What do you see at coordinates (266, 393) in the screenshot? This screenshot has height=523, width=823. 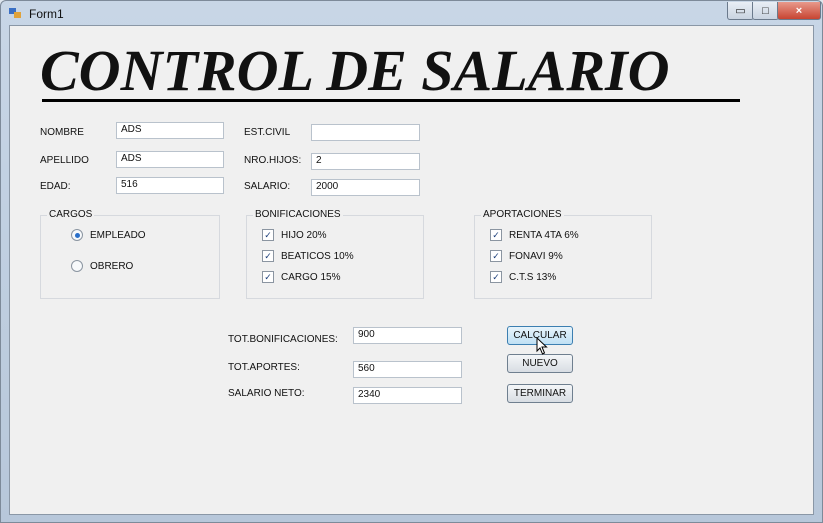 I see `salario-neto-label: SALARIO NETO:` at bounding box center [266, 393].